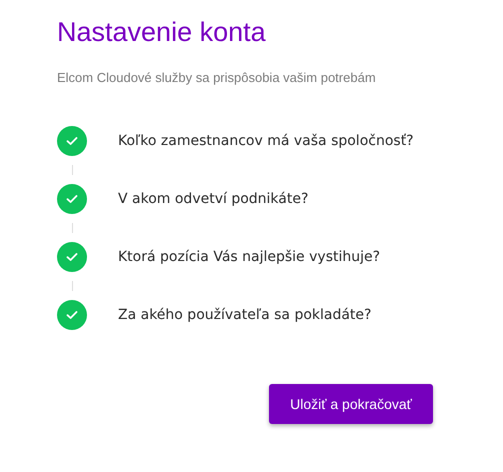  Describe the element at coordinates (266, 141) in the screenshot. I see `step-label: Koľko zamestnancov má vaša spoločnosť?` at that location.